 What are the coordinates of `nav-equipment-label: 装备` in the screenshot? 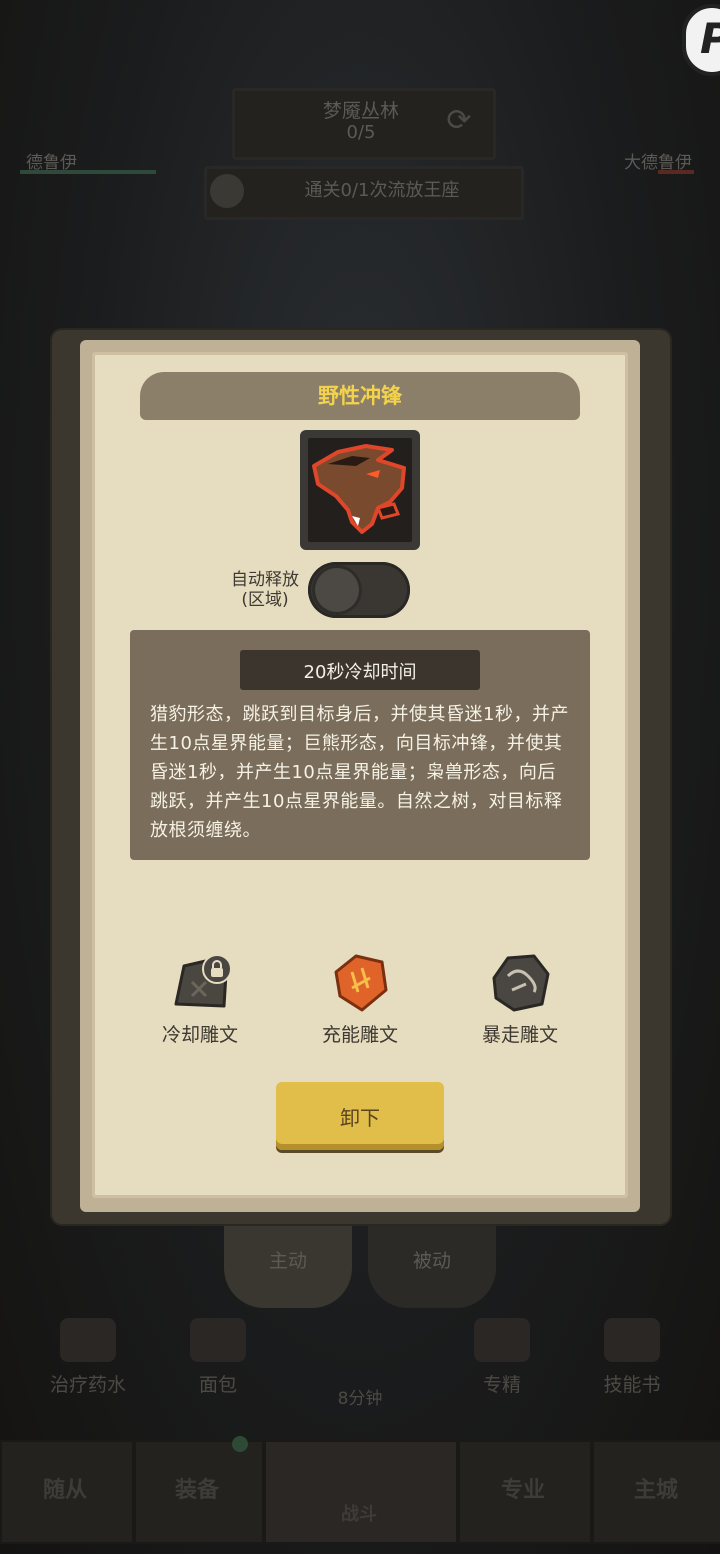 It's located at (196, 1490).